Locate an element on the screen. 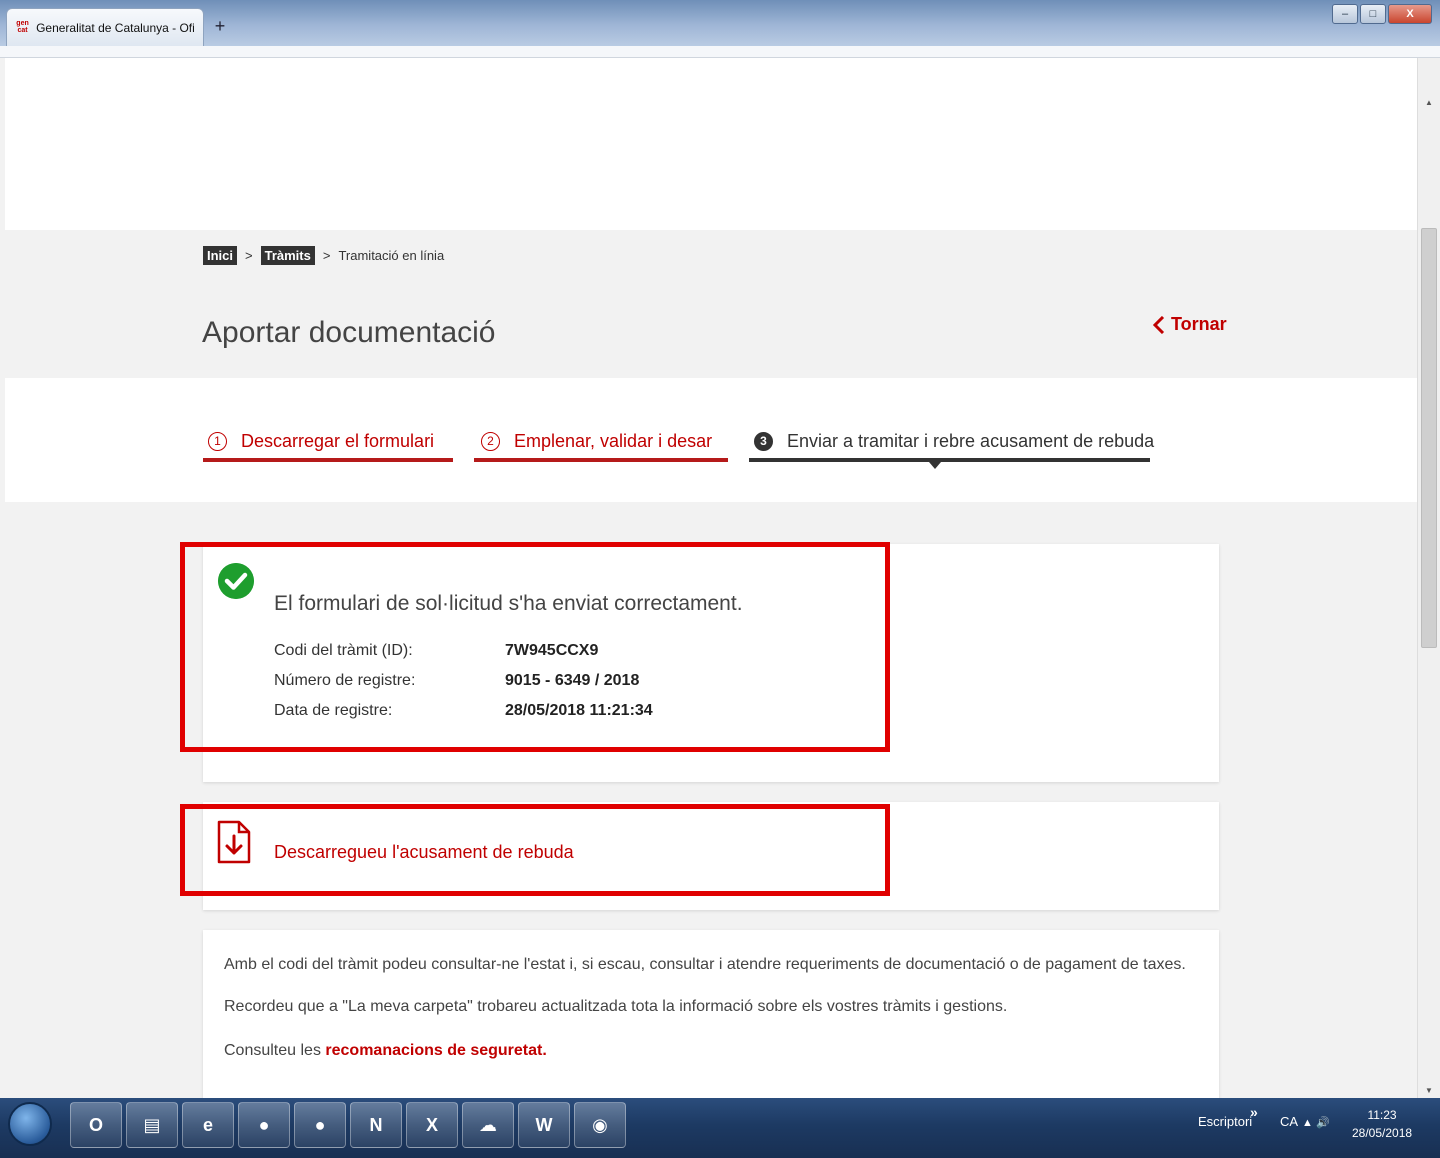  window-controls: – □ X is located at coordinates (1382, 14).